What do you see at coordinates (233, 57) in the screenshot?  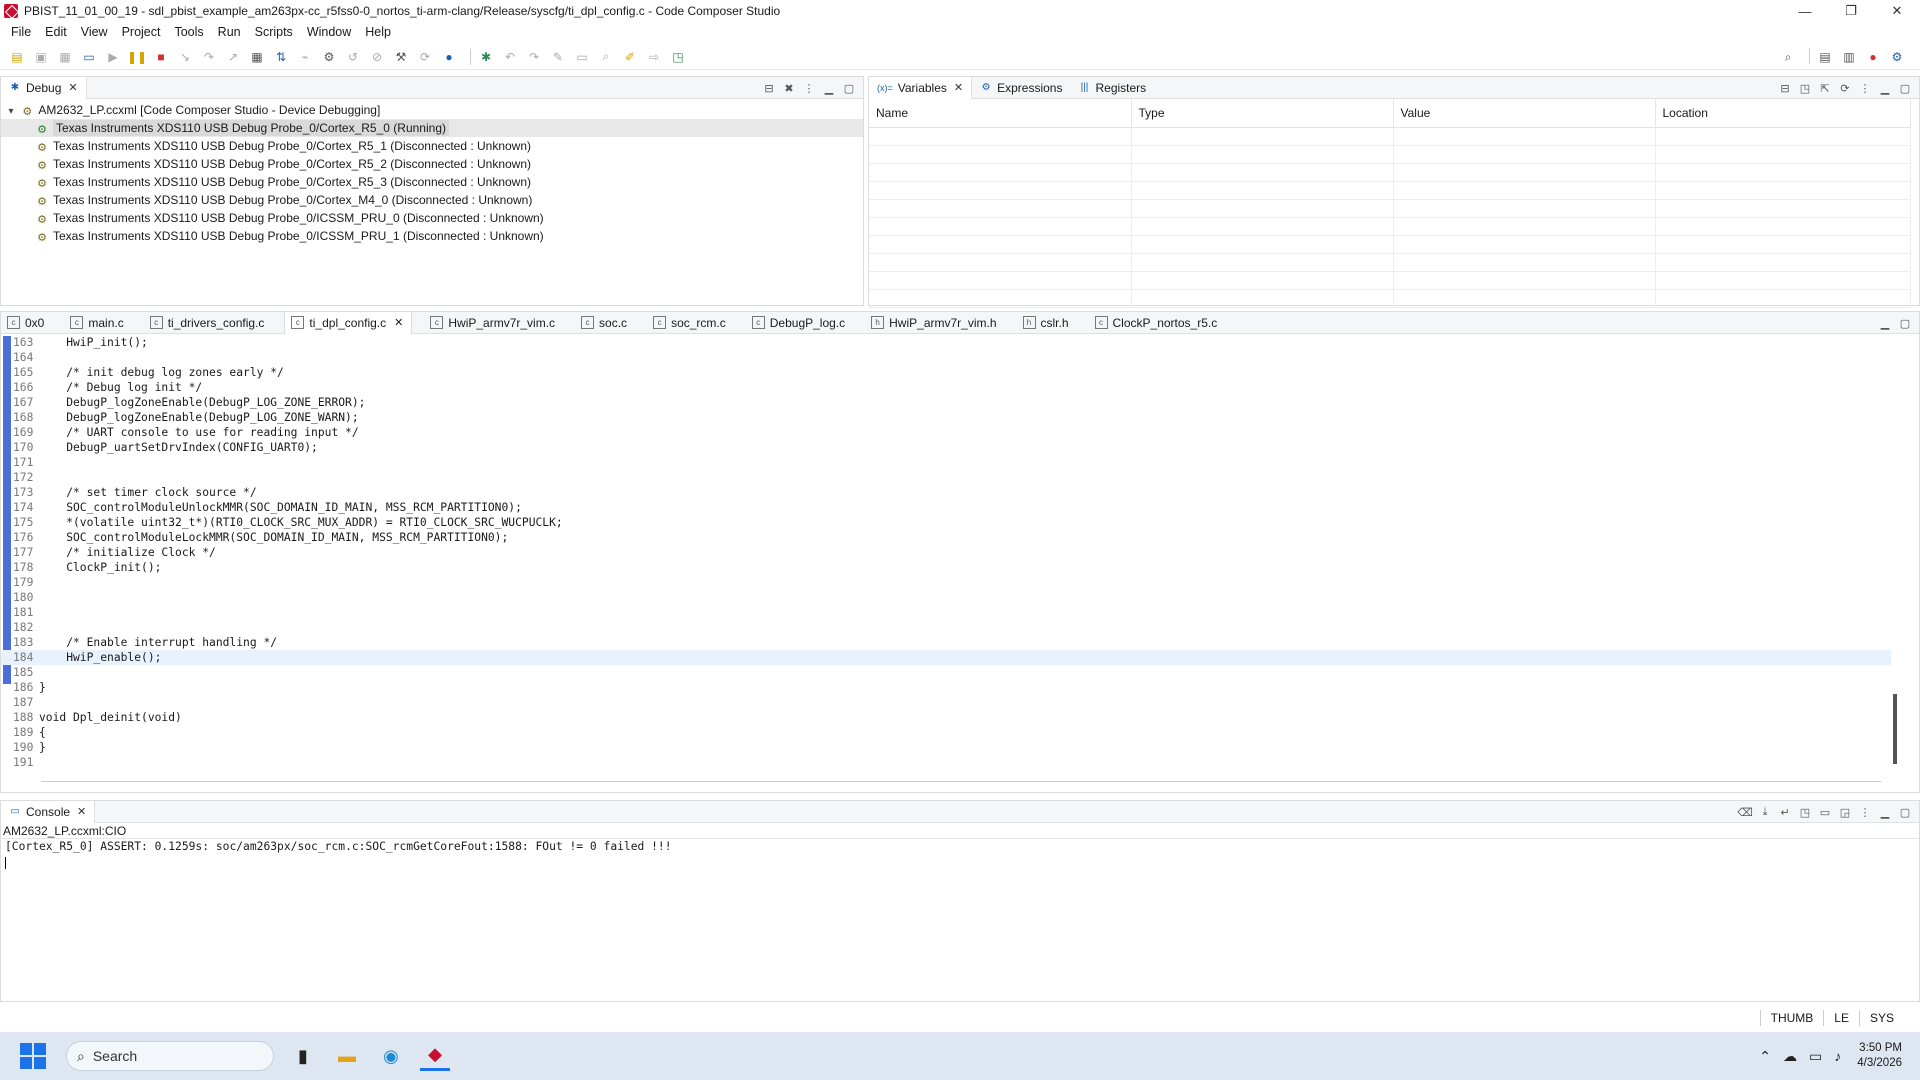 I see `step-return-icon: ↗` at bounding box center [233, 57].